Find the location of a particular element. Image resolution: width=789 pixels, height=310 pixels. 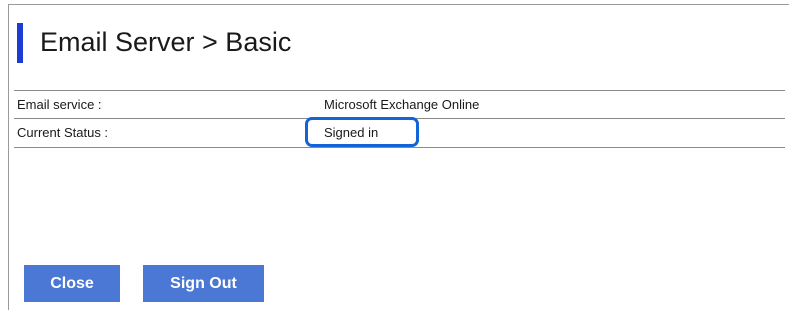

close-button: Close is located at coordinates (72, 283).